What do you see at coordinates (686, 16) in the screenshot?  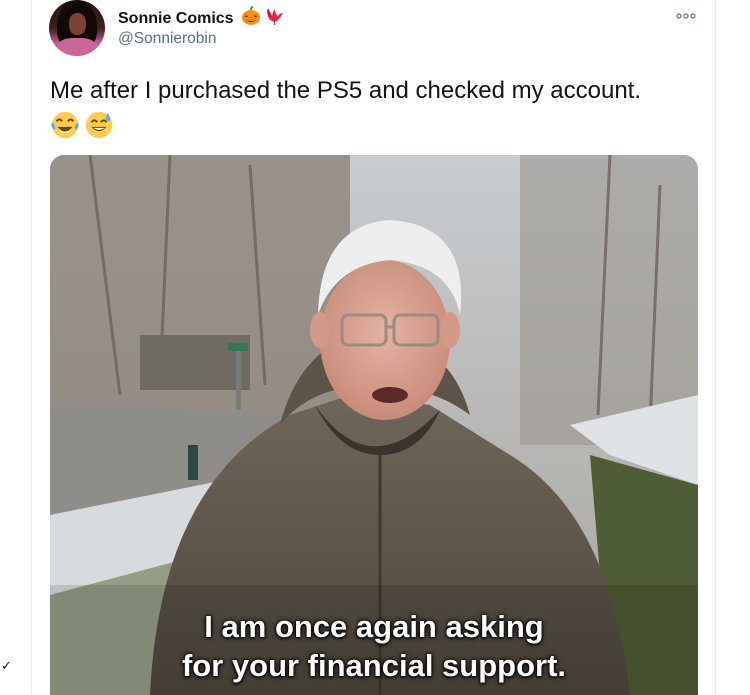 I see `more-options-icon` at bounding box center [686, 16].